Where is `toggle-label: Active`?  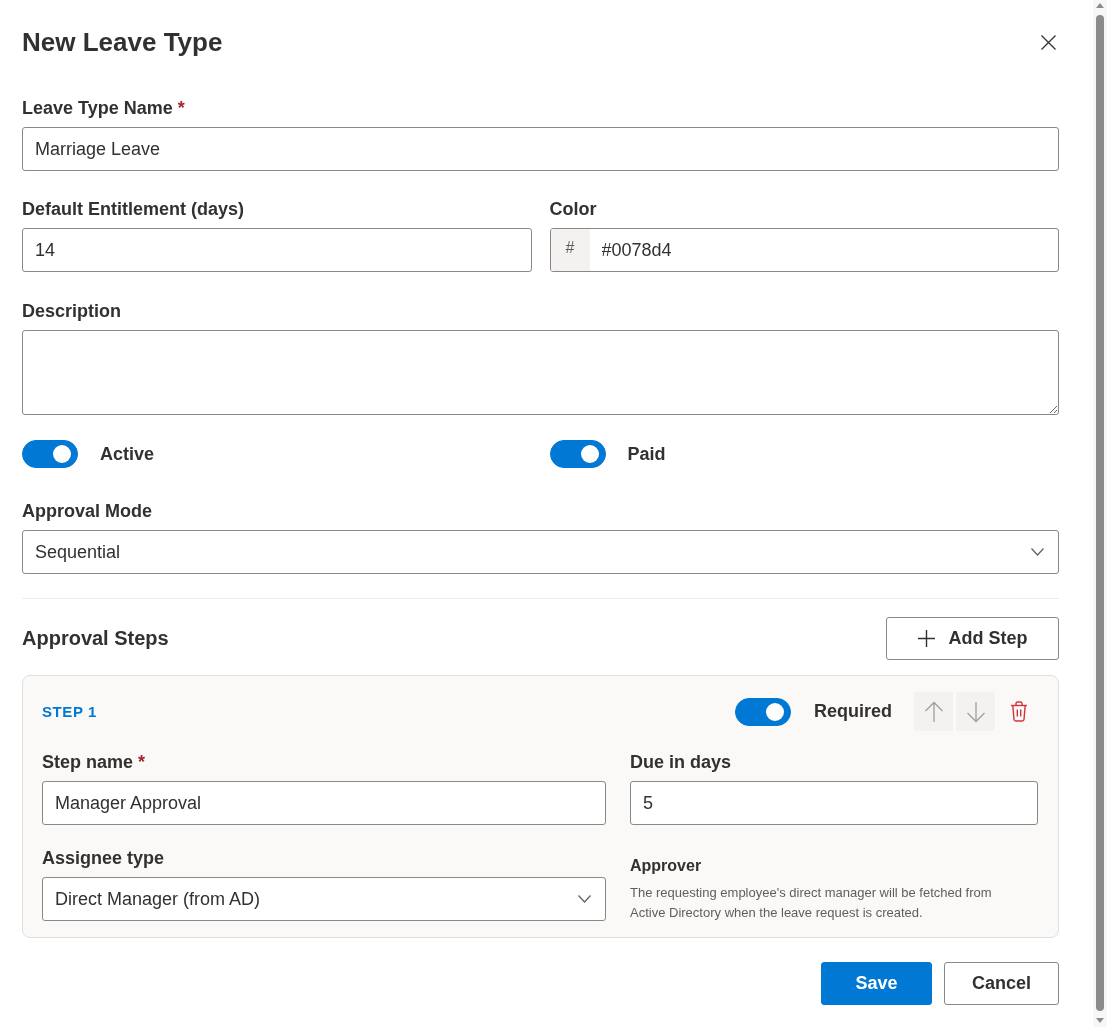
toggle-label: Active is located at coordinates (127, 454).